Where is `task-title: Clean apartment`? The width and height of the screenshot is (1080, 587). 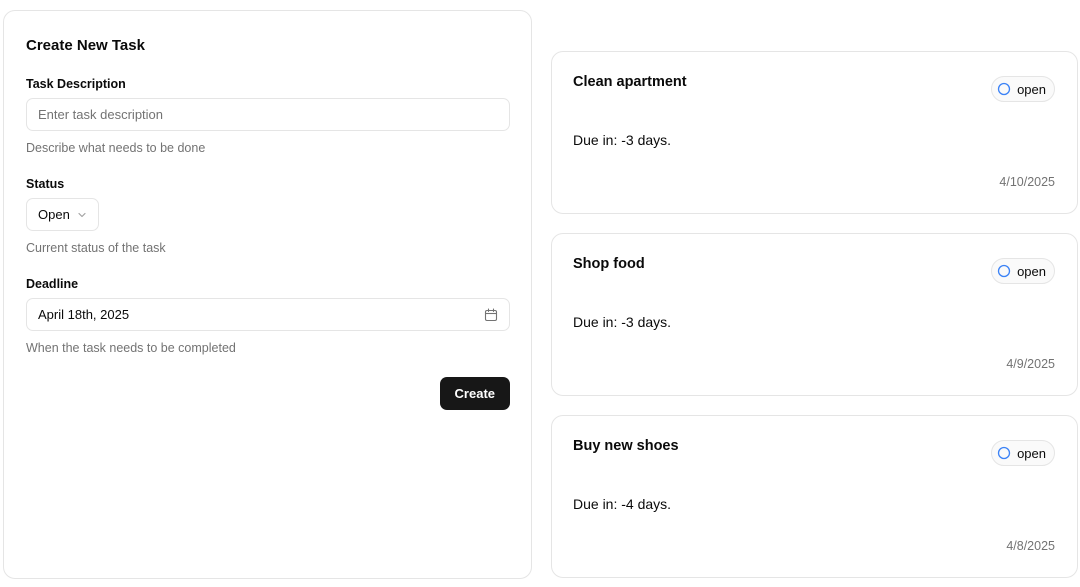 task-title: Clean apartment is located at coordinates (630, 82).